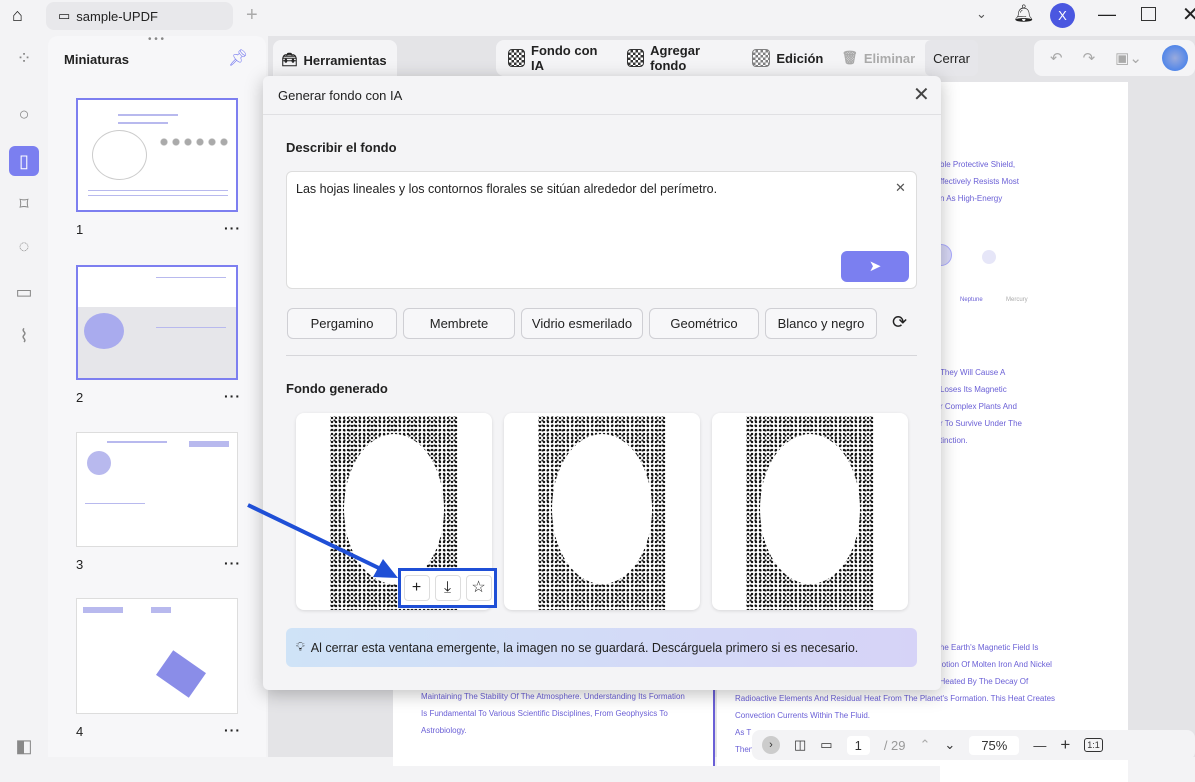  What do you see at coordinates (800, 745) in the screenshot?
I see `two-page-icon: ◫` at bounding box center [800, 745].